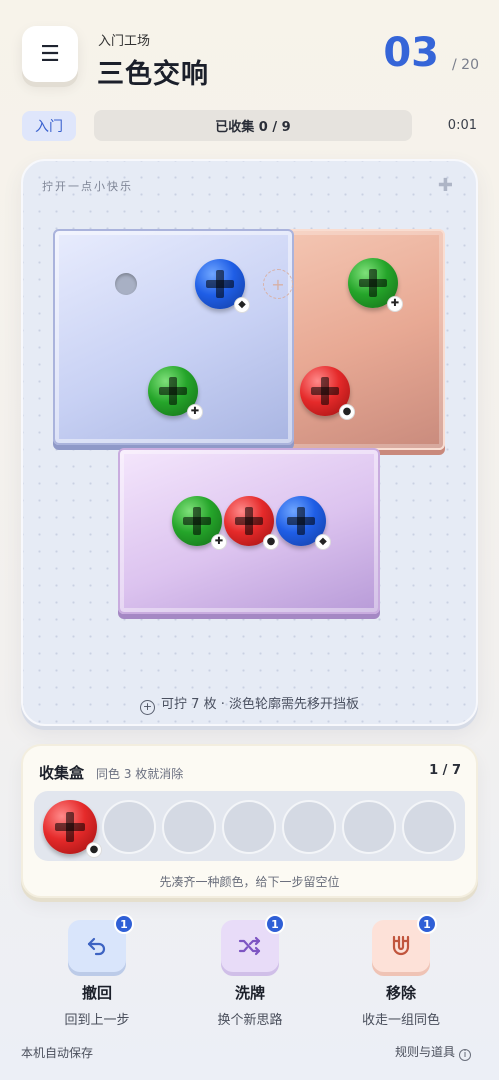  Describe the element at coordinates (57, 1053) in the screenshot. I see `autosave-text: 本机自动保存` at that location.